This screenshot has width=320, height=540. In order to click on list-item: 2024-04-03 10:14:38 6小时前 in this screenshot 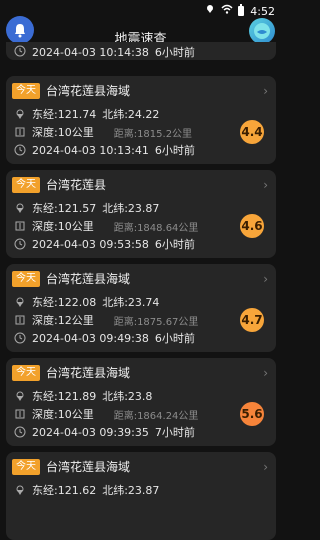, I will do `click(141, 51)`.